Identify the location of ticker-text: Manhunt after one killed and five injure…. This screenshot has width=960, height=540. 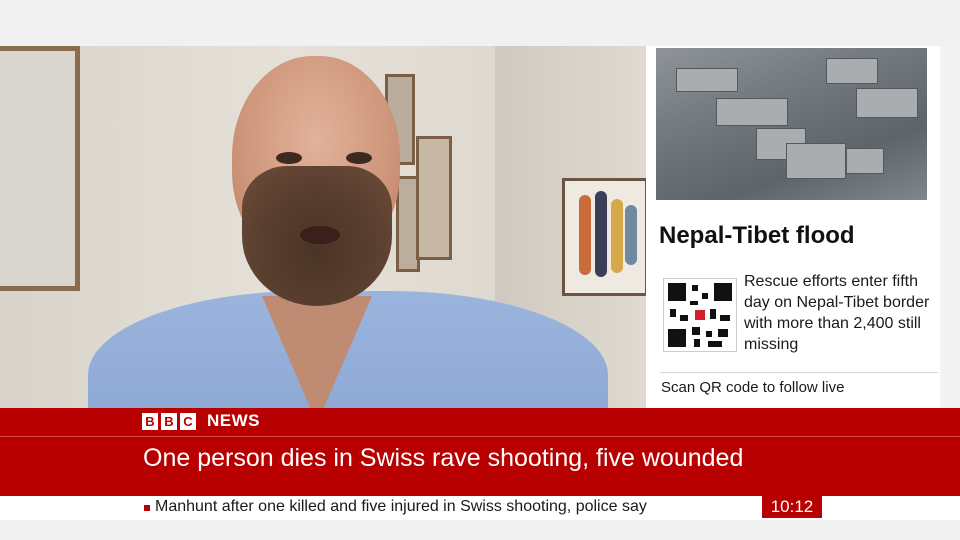
(401, 506).